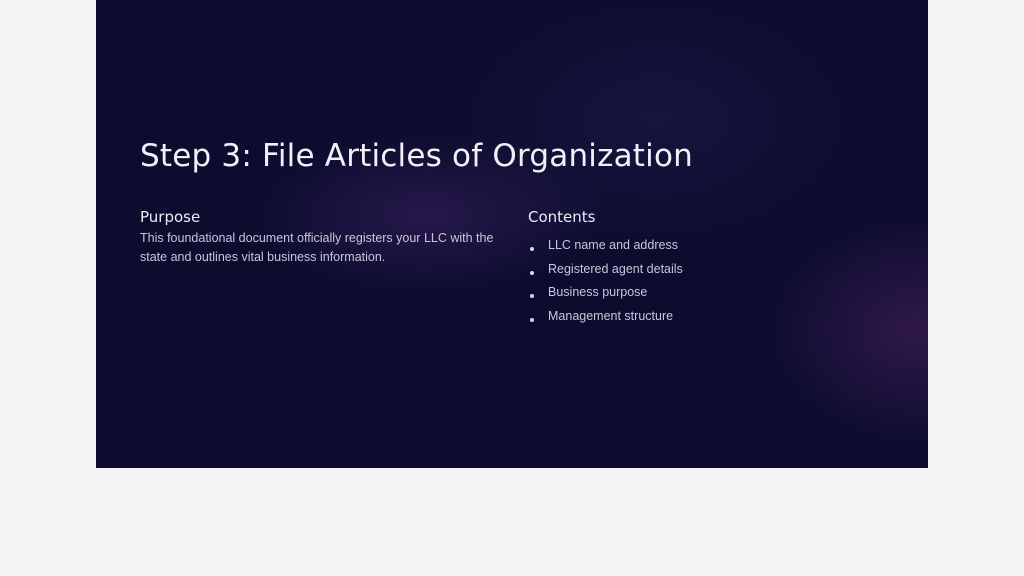  Describe the element at coordinates (613, 244) in the screenshot. I see `list-item-text: LLC name and address` at that location.